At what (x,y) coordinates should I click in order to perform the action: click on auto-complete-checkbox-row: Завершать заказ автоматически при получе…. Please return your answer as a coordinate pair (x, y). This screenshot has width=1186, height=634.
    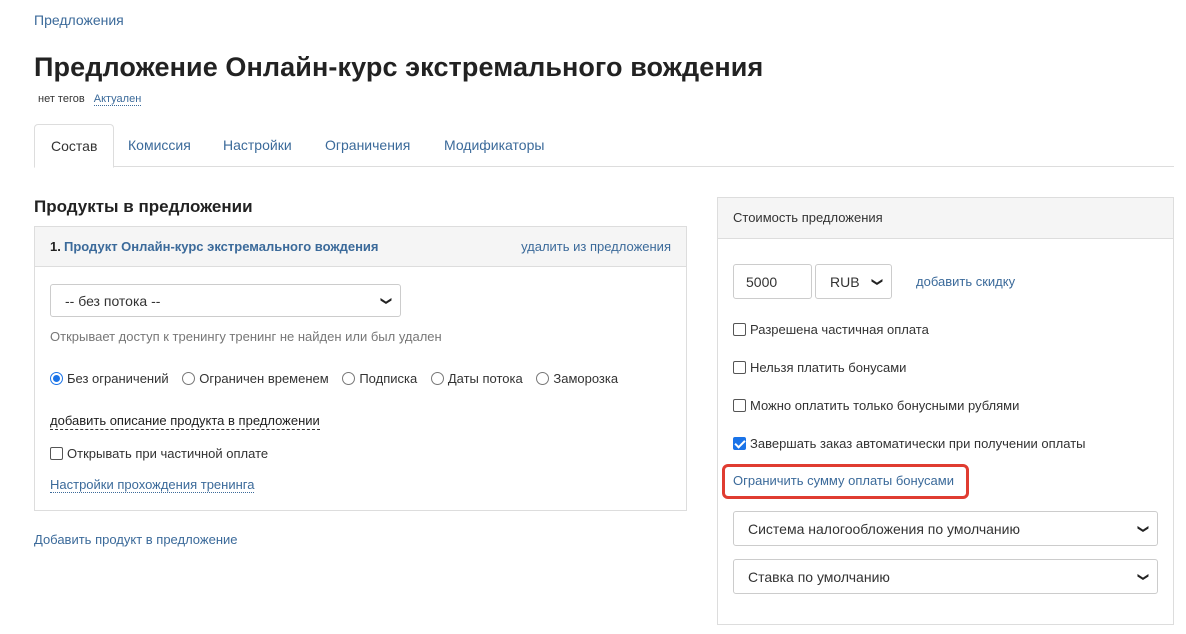
    Looking at the image, I should click on (909, 443).